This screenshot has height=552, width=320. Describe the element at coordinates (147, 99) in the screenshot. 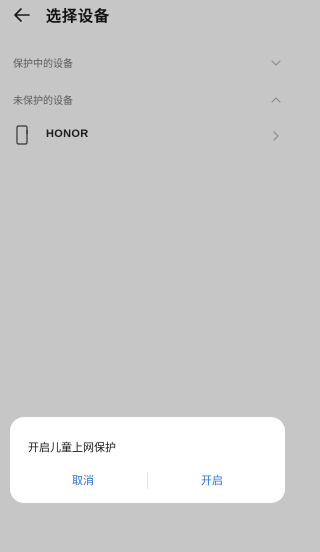

I see `section-unprotected-devices: 未保护的设备` at that location.